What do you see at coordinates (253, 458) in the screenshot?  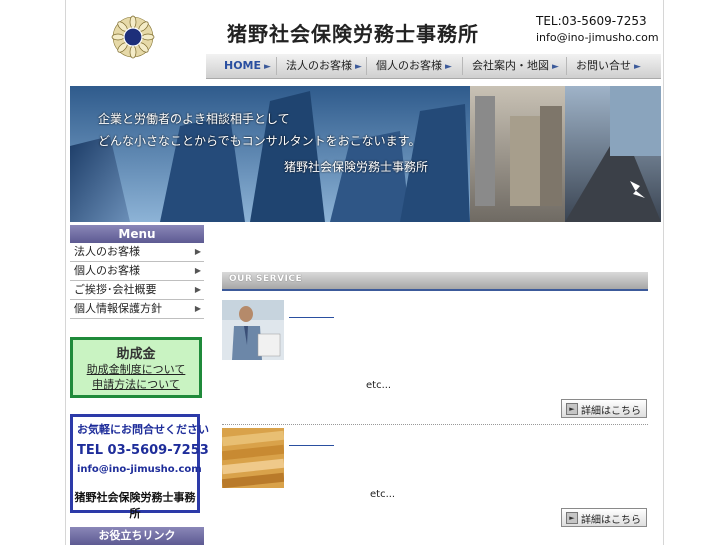 I see `service-photo-signs` at bounding box center [253, 458].